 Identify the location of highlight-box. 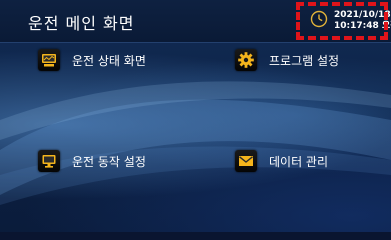
(342, 21).